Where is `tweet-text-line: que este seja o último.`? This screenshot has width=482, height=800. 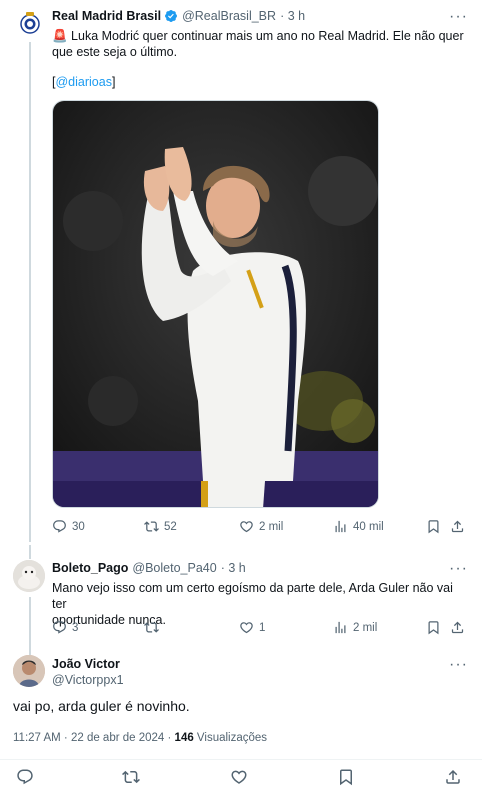
tweet-text-line: que este seja o último. is located at coordinates (115, 52).